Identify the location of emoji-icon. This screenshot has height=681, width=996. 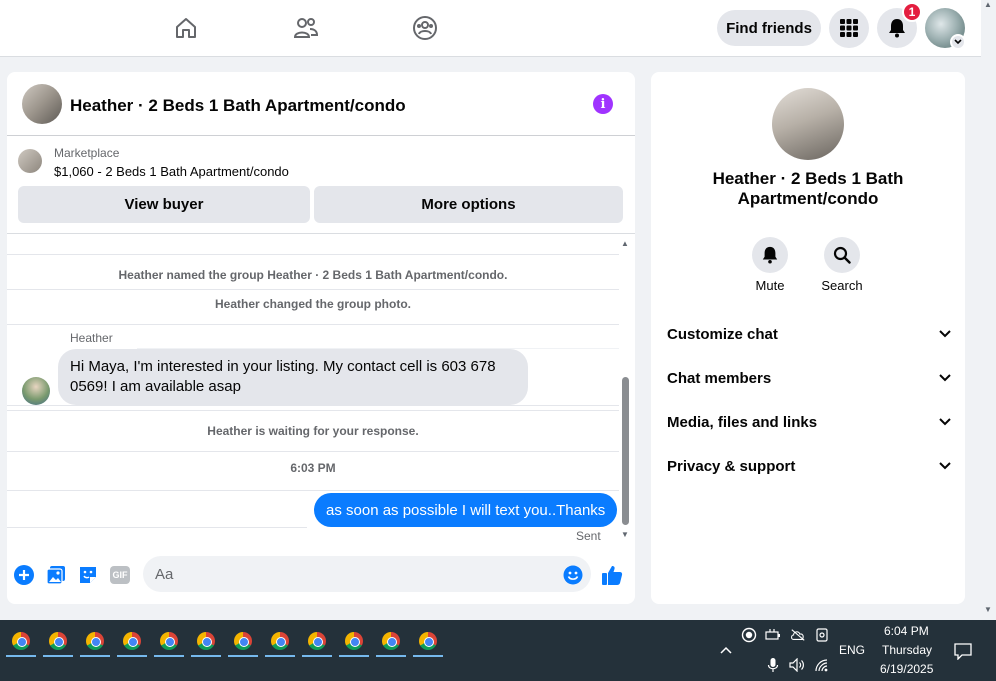
(573, 575).